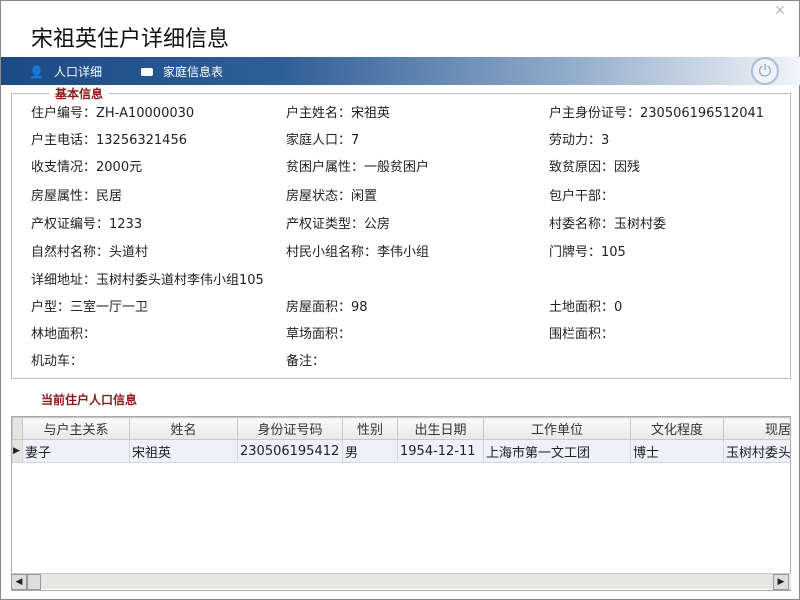  I want to click on info-field: 房屋属性：民居, so click(77, 196).